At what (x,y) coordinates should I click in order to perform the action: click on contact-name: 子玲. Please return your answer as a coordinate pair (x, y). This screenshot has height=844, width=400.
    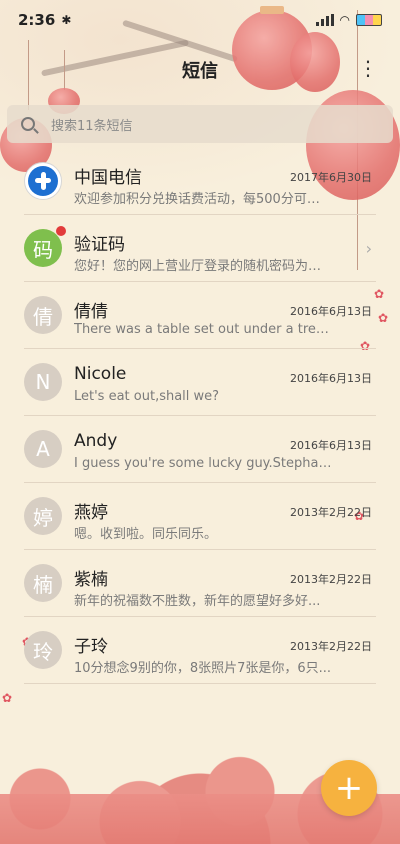
    Looking at the image, I should click on (91, 647).